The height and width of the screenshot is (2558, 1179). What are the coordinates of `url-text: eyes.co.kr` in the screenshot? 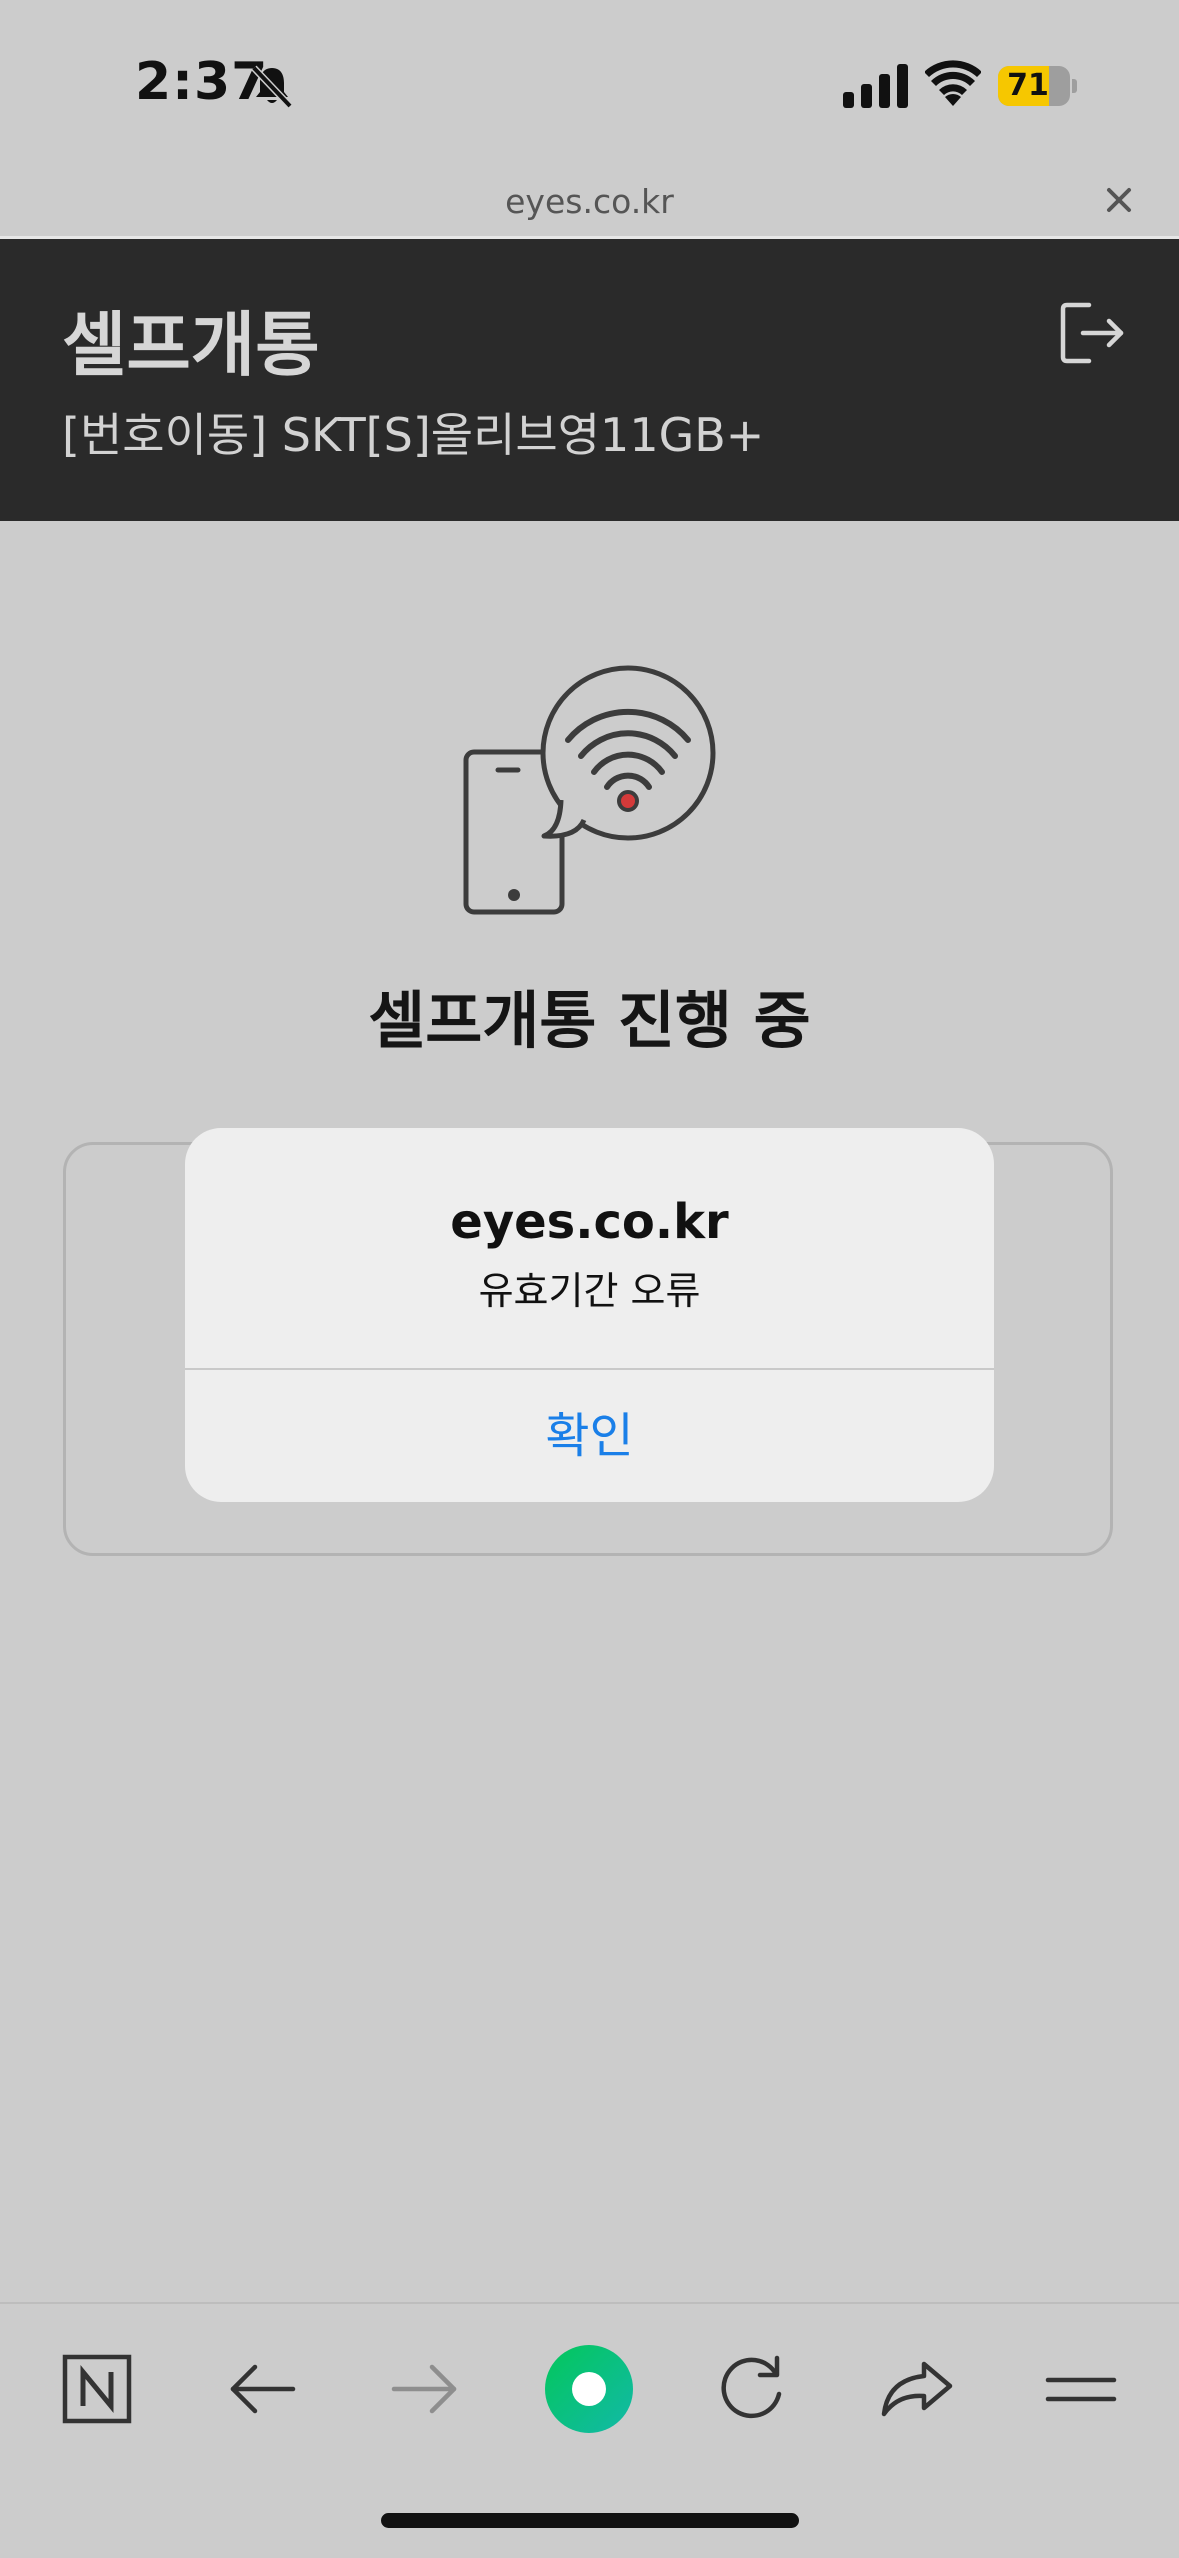 It's located at (589, 201).